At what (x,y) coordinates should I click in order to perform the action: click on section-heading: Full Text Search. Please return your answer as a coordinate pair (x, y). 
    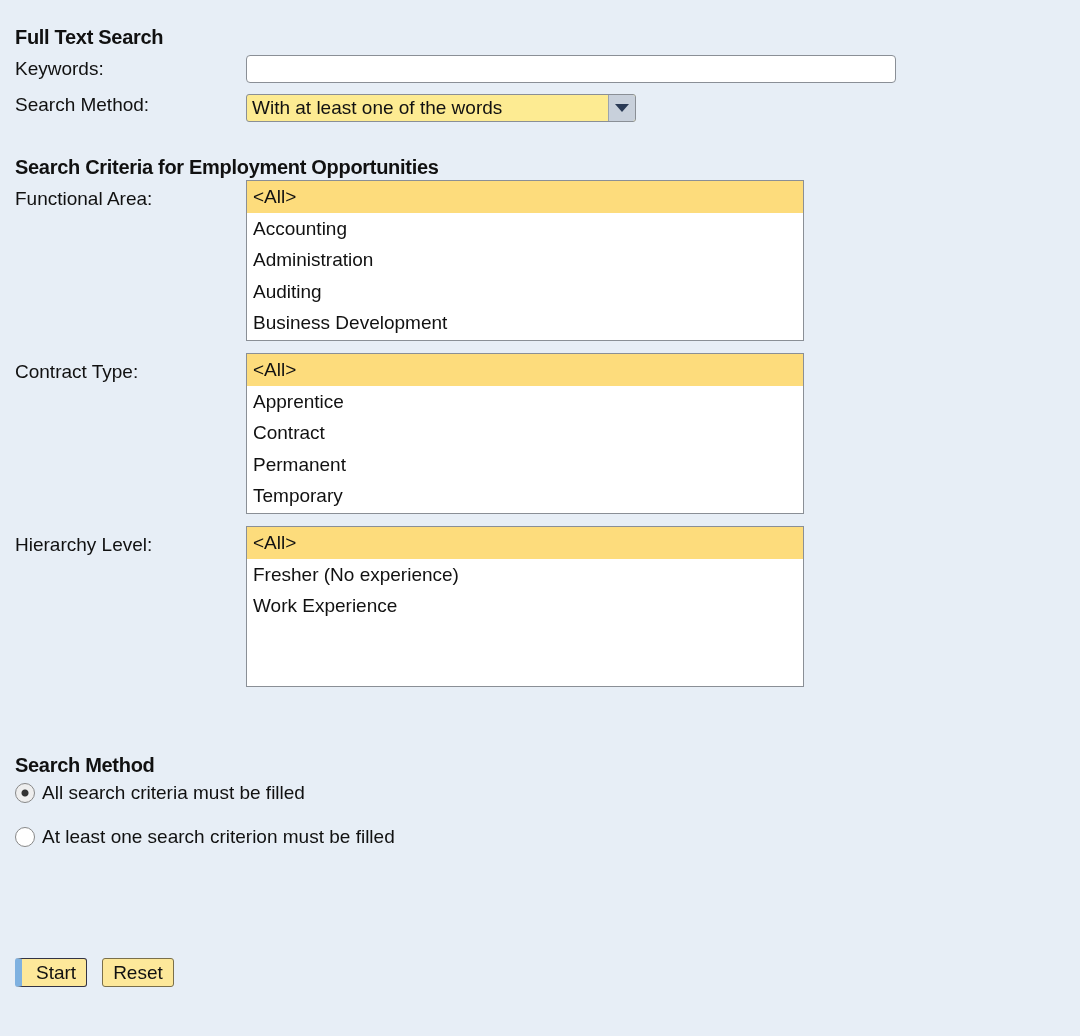
    Looking at the image, I should click on (90, 37).